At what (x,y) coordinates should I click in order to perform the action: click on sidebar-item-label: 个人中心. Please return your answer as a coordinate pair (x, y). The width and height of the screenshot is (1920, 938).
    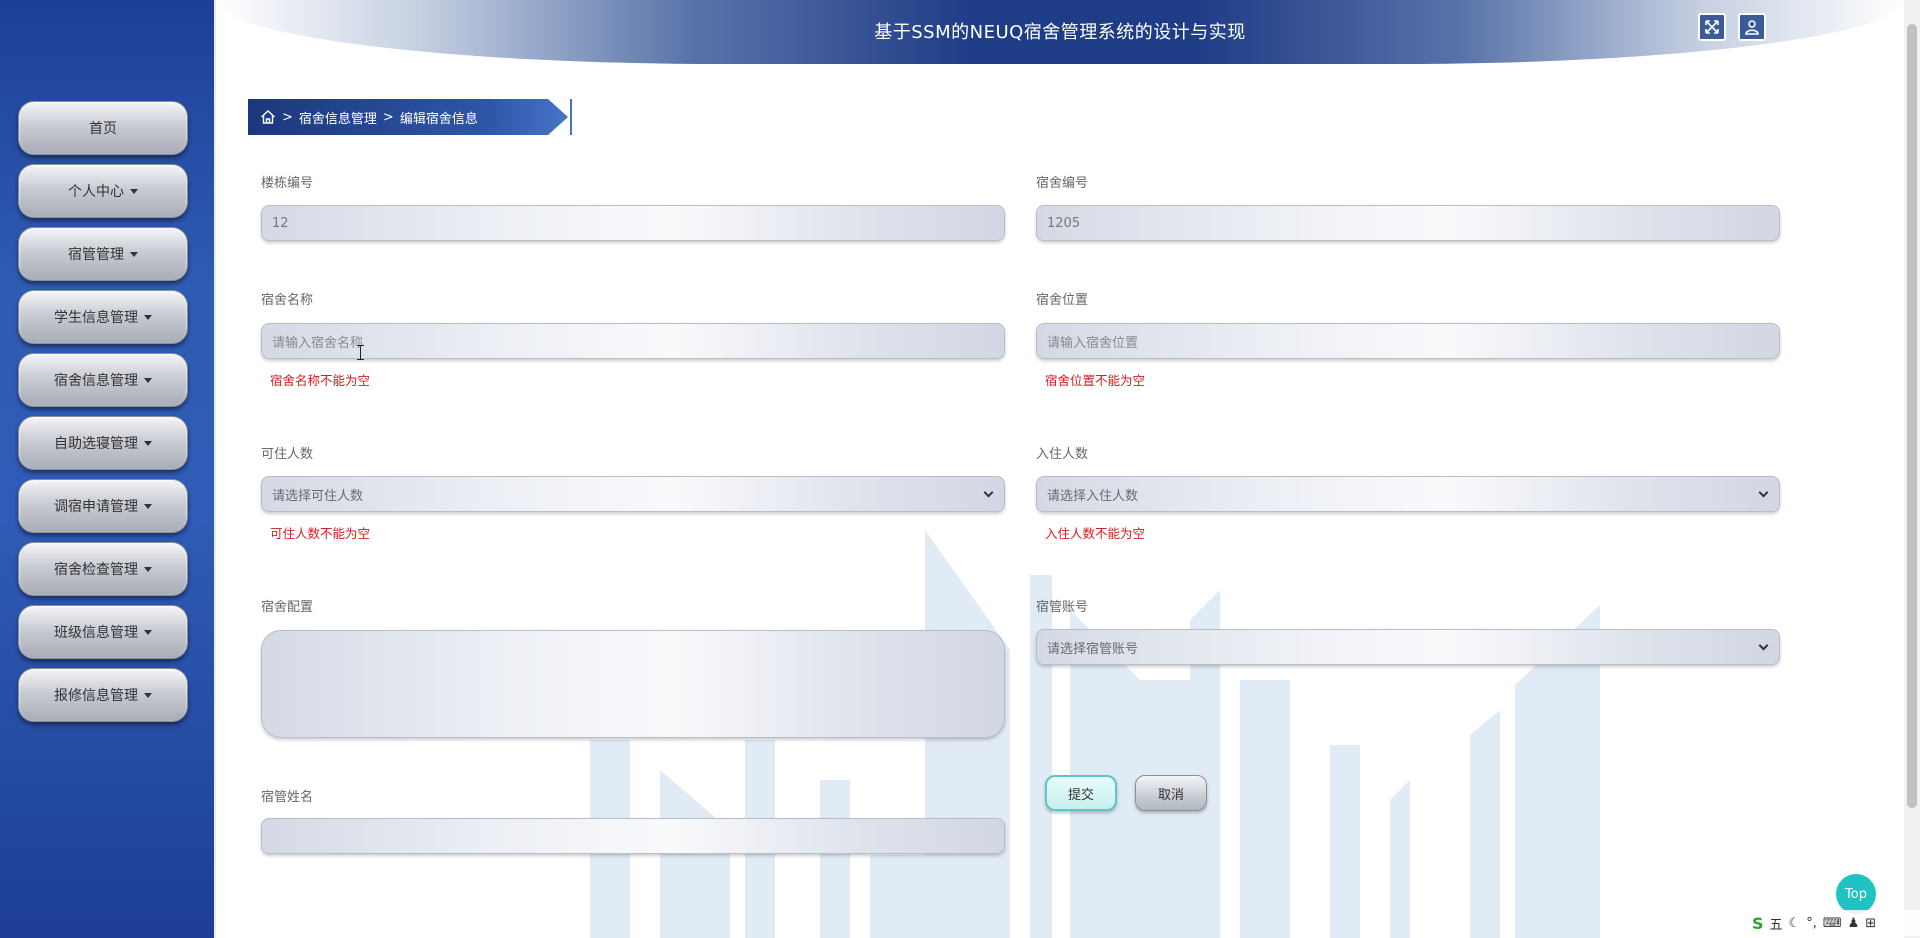
    Looking at the image, I should click on (96, 192).